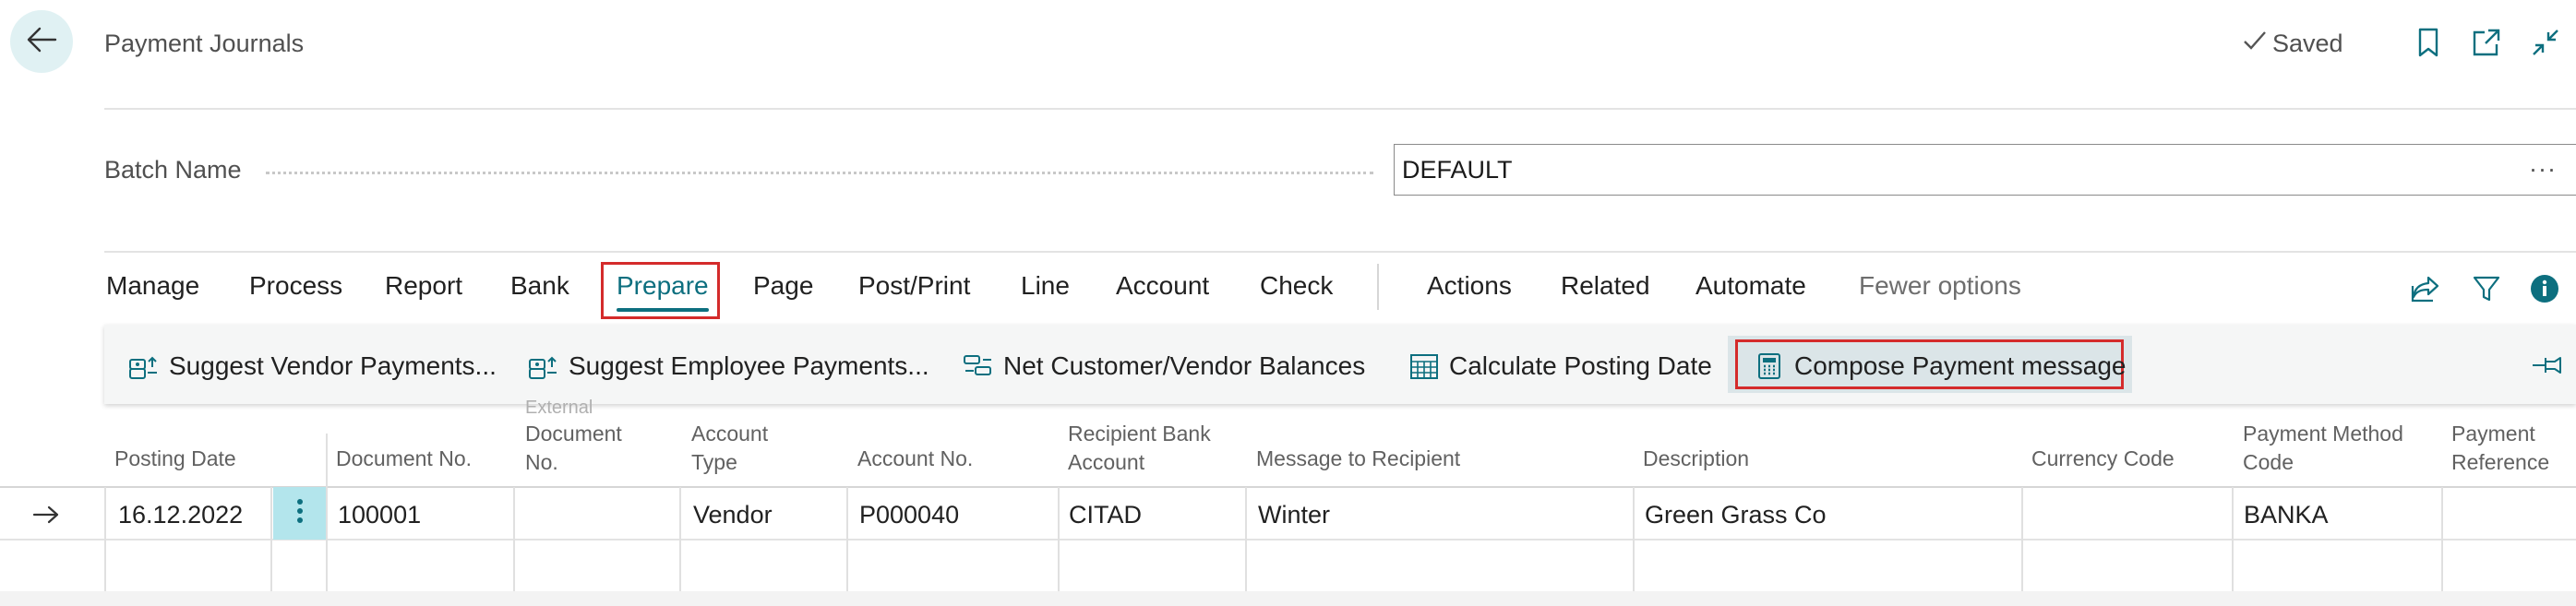  I want to click on calendar-icon, so click(1424, 366).